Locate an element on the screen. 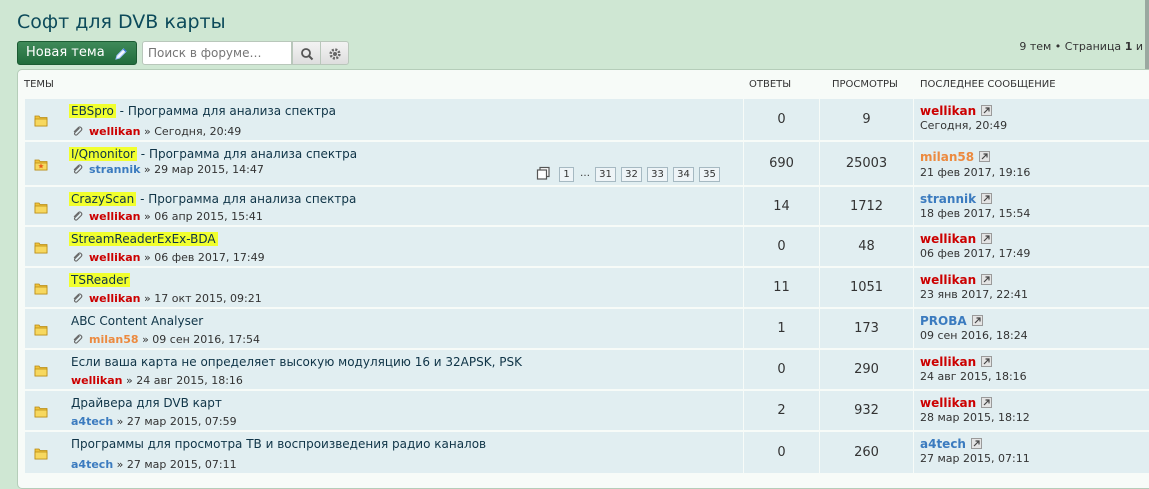  replies-count: 1 is located at coordinates (781, 328).